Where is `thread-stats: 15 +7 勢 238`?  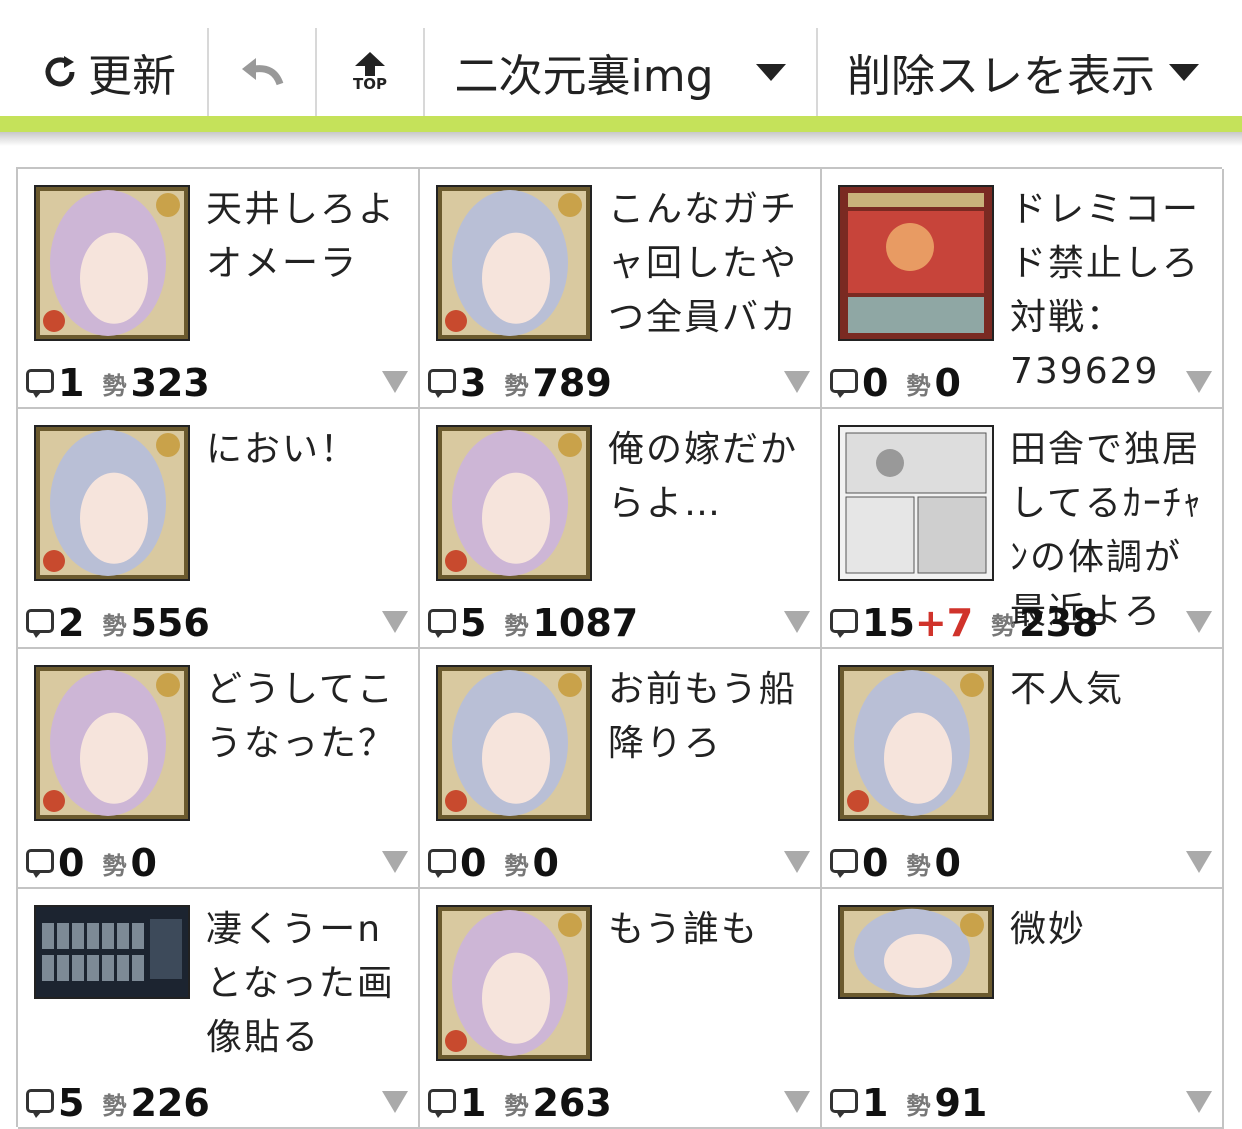
thread-stats: 15 +7 勢 238 is located at coordinates (964, 623).